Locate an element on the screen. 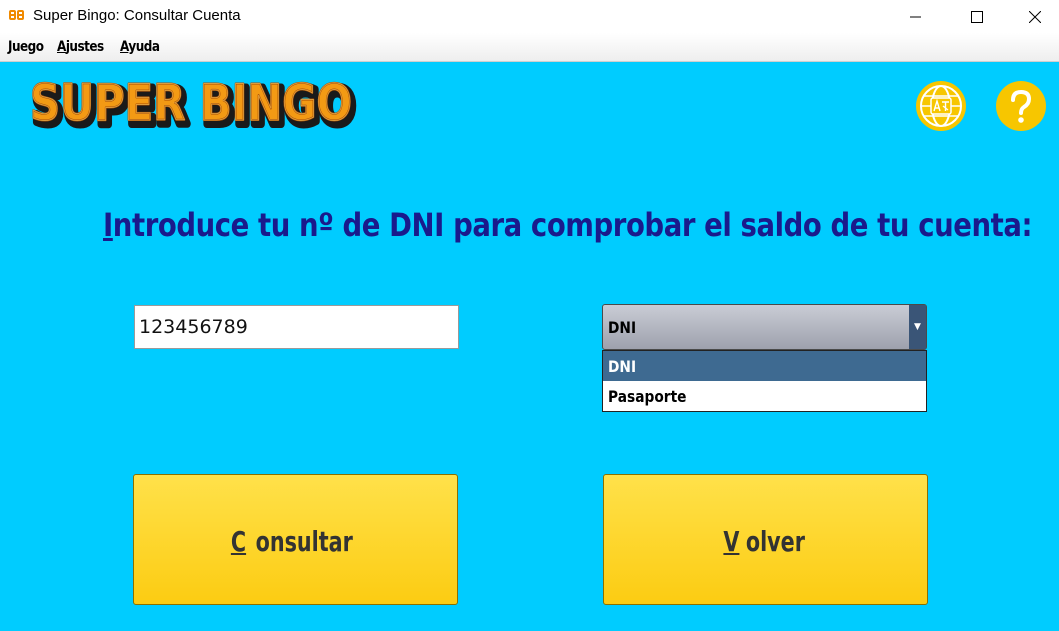  svg-text: SUPER BINGO is located at coordinates (191, 103).